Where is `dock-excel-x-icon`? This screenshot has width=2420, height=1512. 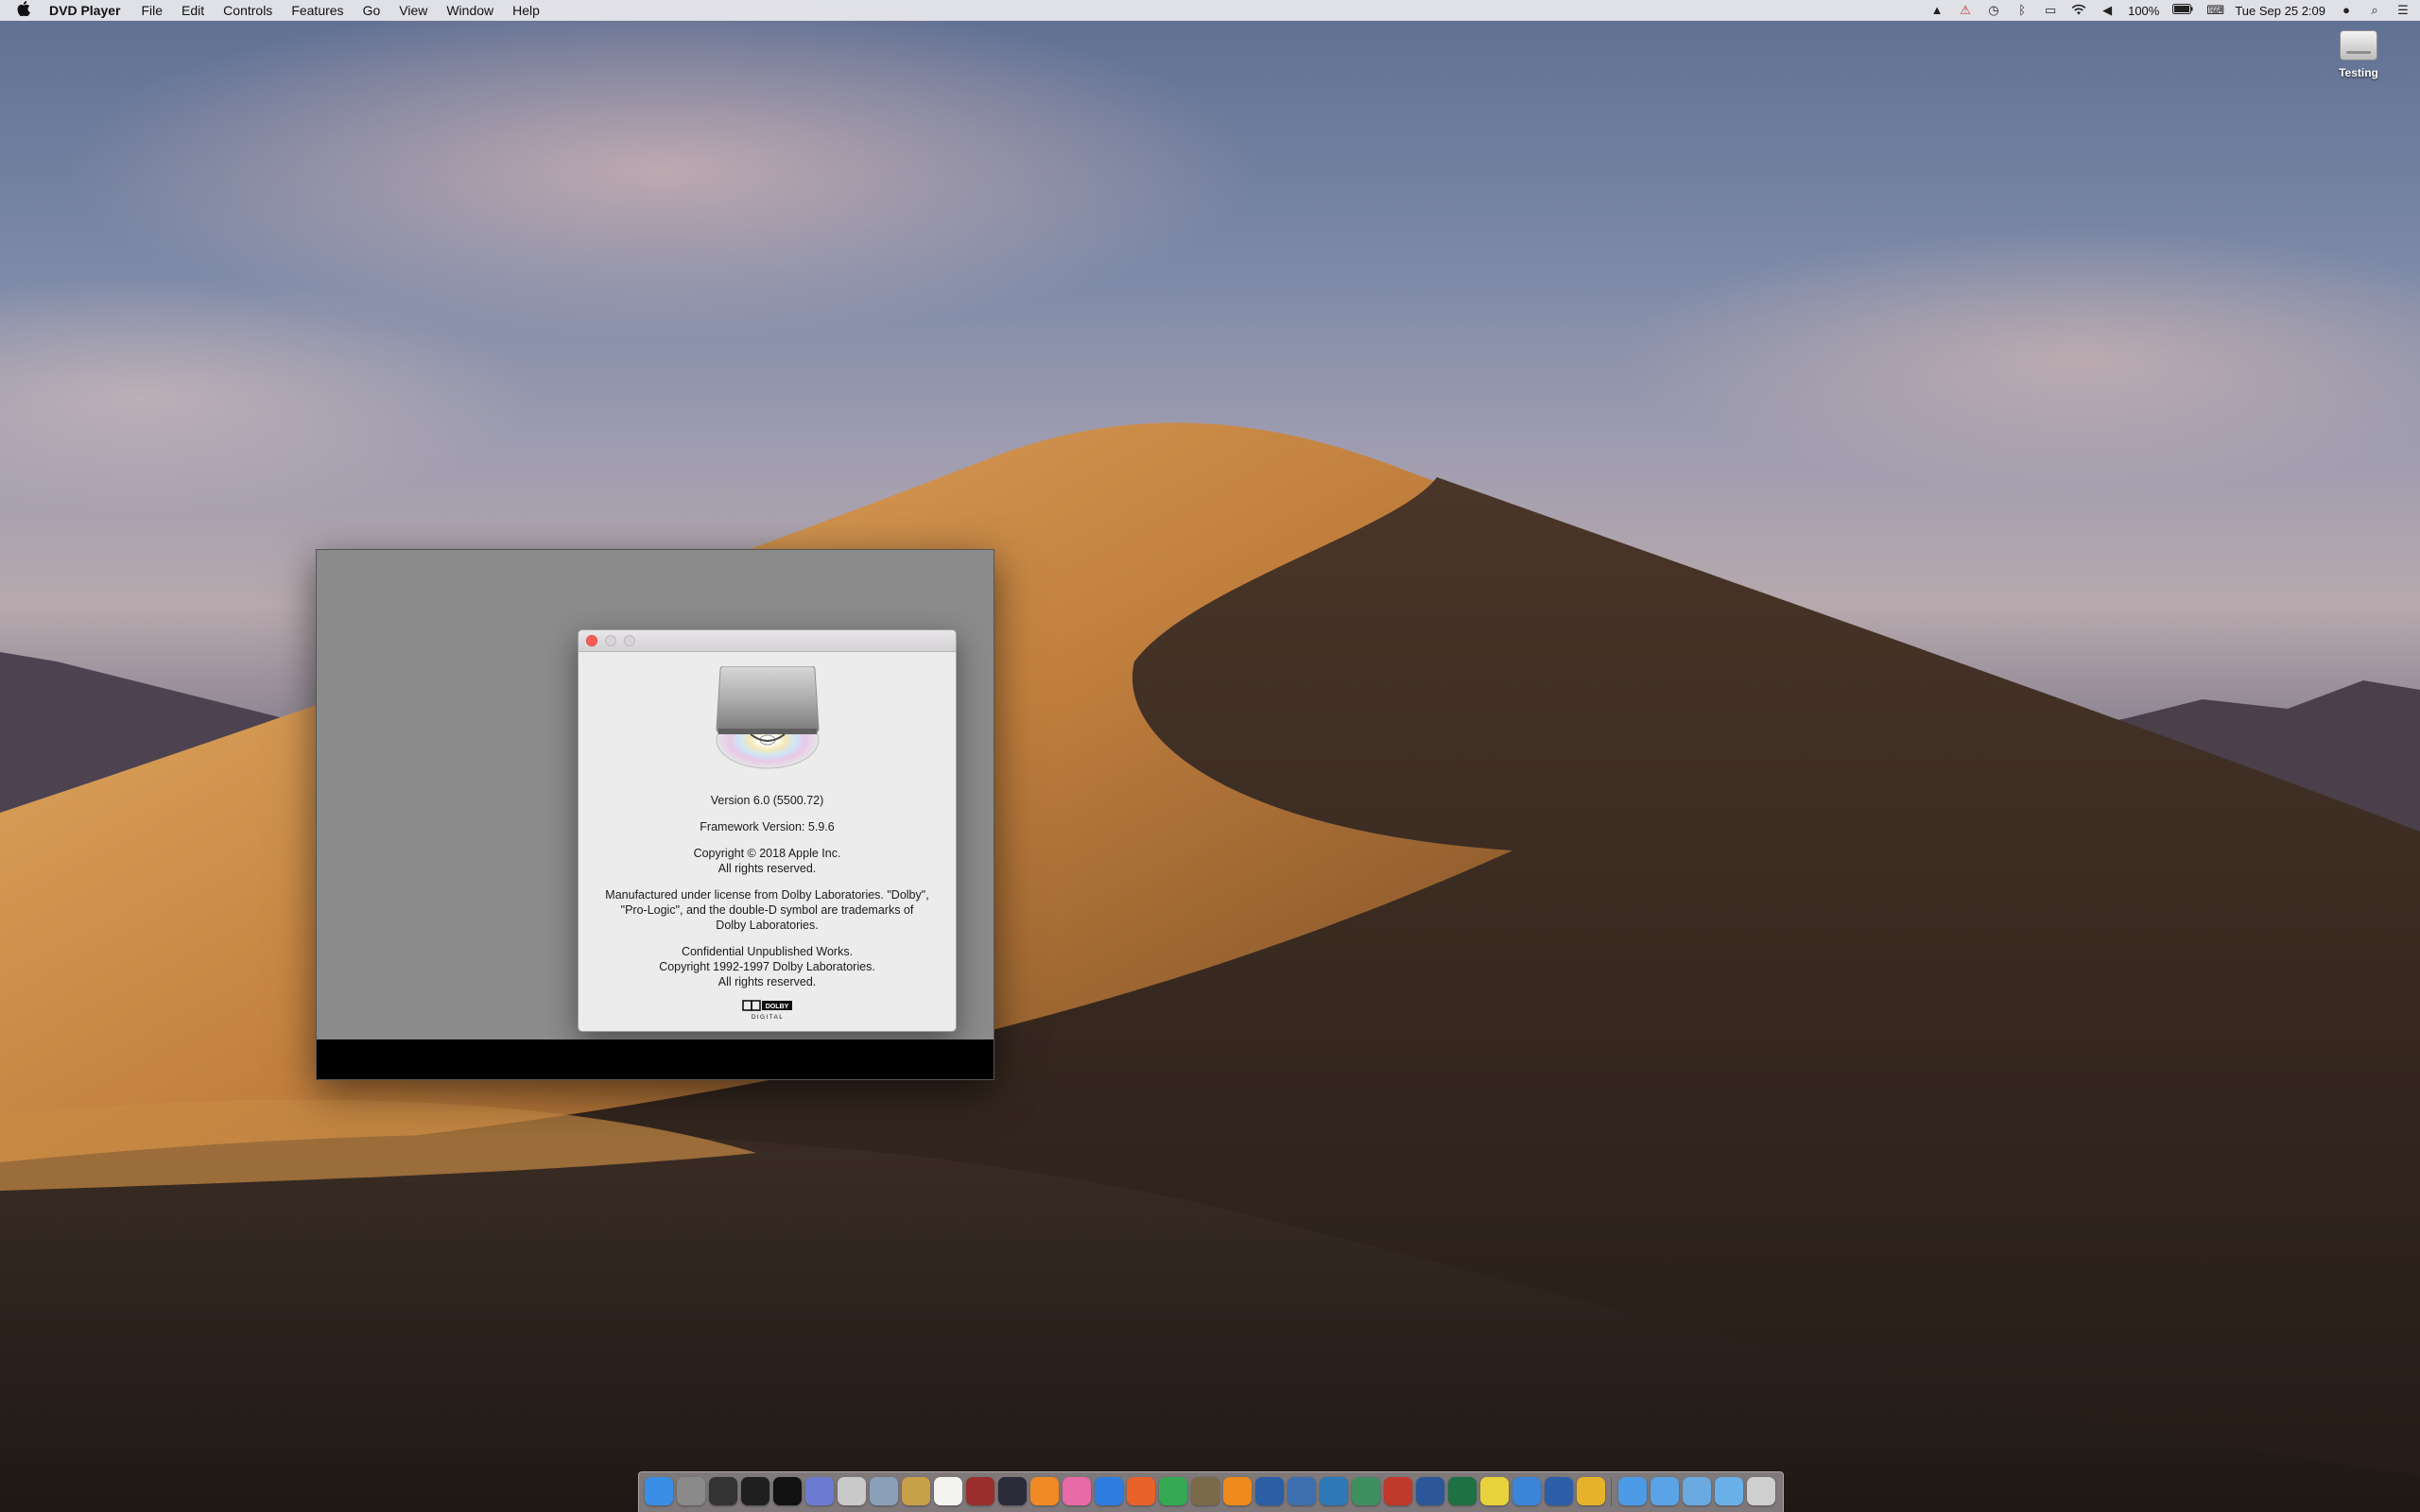 dock-excel-x-icon is located at coordinates (1462, 1491).